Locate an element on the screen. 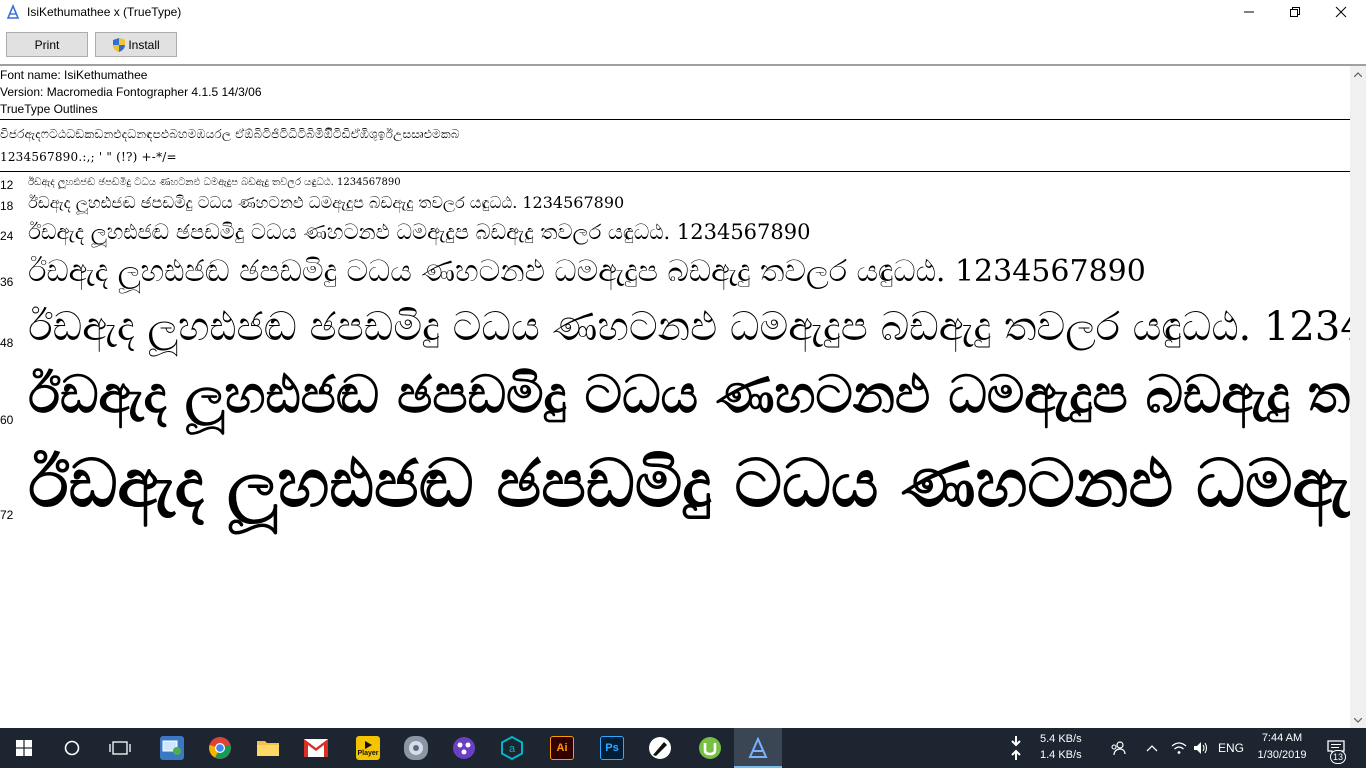 This screenshot has width=1366, height=768. taskbar-nodes-app is located at coordinates (464, 748).